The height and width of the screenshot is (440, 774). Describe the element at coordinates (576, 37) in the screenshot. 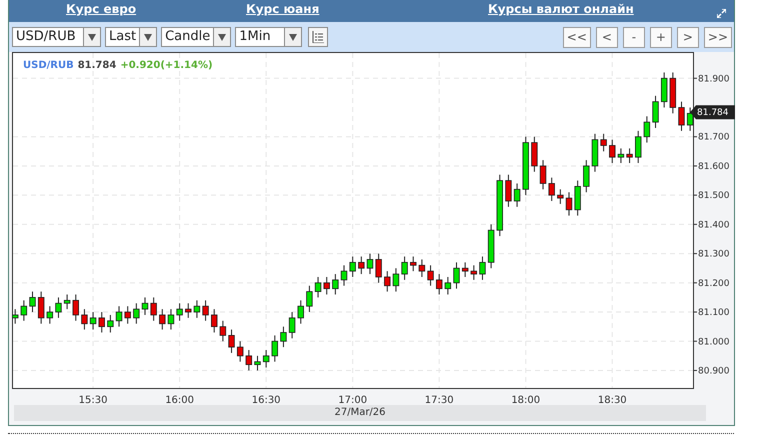

I see `nav-button: <<` at that location.